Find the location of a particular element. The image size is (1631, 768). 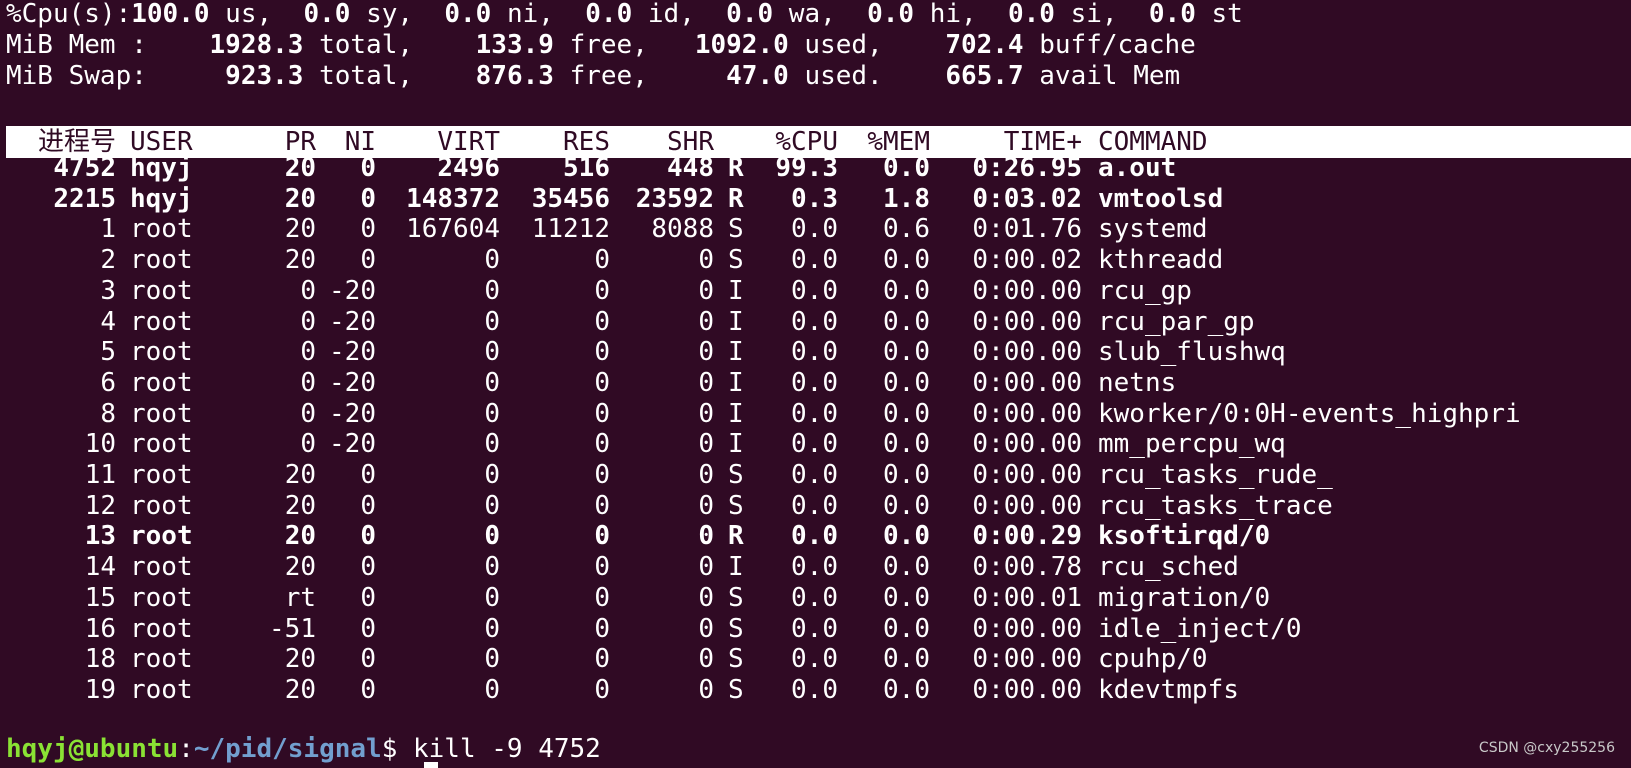

process-row: 6 root 0 -20 0 0 0 I 0.0 0.0 0:00.00 netns is located at coordinates (815, 383).